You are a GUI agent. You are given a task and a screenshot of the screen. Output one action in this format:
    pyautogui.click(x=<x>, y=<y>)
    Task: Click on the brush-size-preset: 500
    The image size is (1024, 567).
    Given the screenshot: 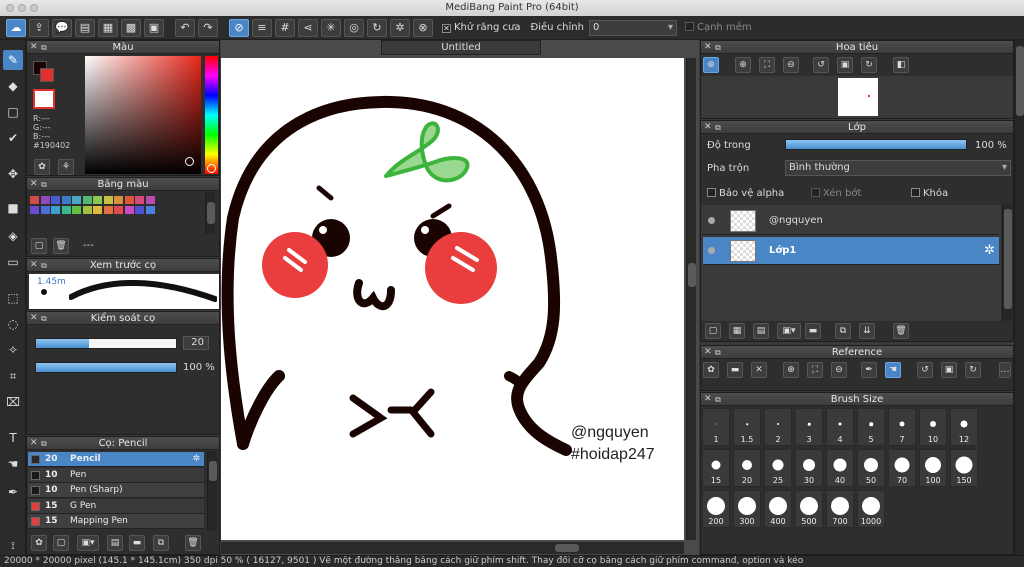 What is the action you would take?
    pyautogui.click(x=809, y=509)
    